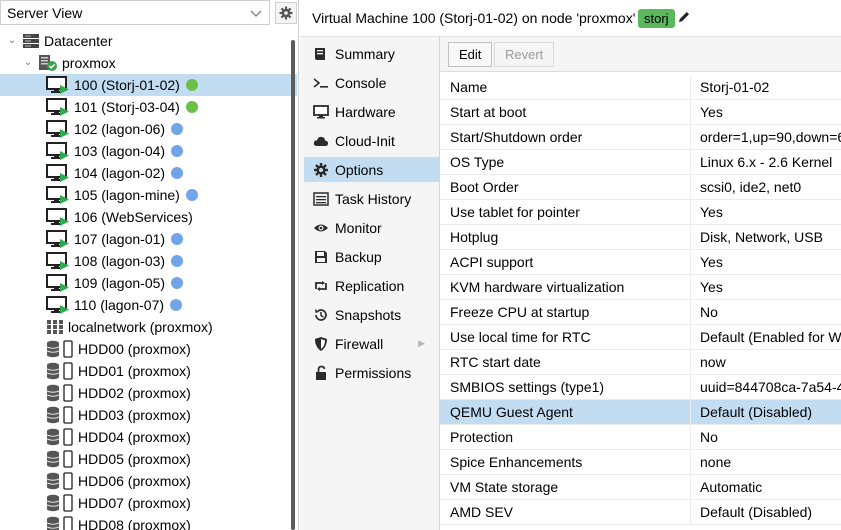 The height and width of the screenshot is (530, 841). What do you see at coordinates (148, 63) in the screenshot?
I see `tree-item-node: ⌄ proxmox` at bounding box center [148, 63].